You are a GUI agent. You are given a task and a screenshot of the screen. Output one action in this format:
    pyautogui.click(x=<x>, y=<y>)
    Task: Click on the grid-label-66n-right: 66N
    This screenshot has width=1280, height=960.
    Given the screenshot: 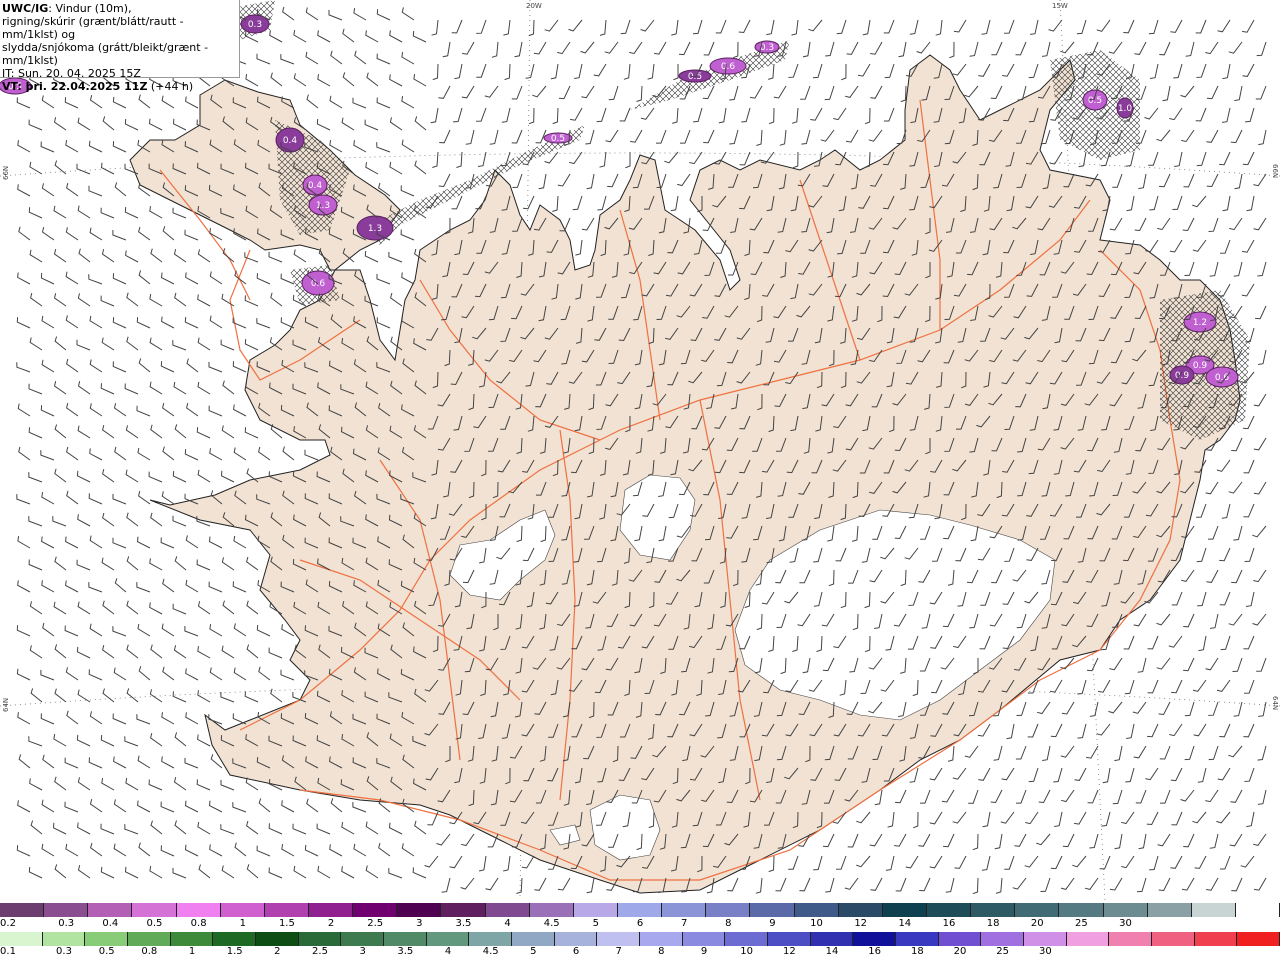 What is the action you would take?
    pyautogui.click(x=1275, y=171)
    